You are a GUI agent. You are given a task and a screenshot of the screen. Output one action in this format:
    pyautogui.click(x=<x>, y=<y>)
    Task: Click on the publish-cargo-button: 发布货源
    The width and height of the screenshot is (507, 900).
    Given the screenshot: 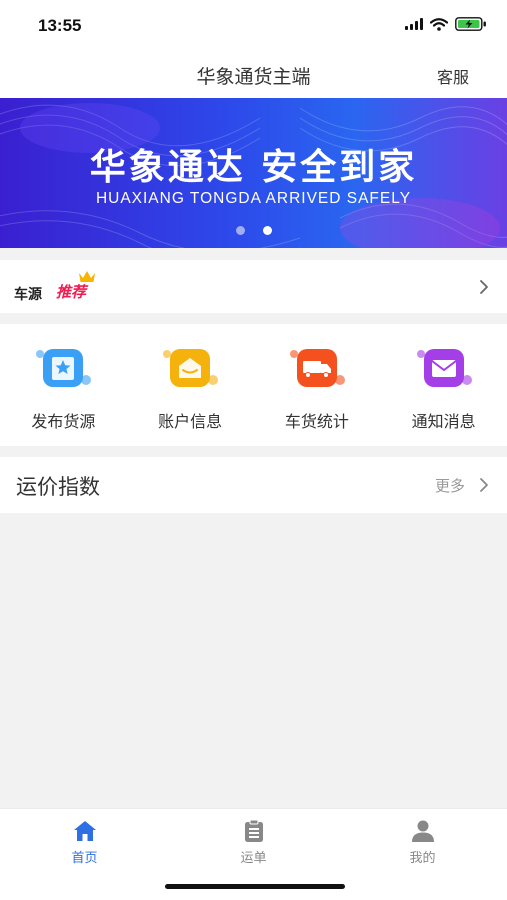 What is the action you would take?
    pyautogui.click(x=63, y=385)
    